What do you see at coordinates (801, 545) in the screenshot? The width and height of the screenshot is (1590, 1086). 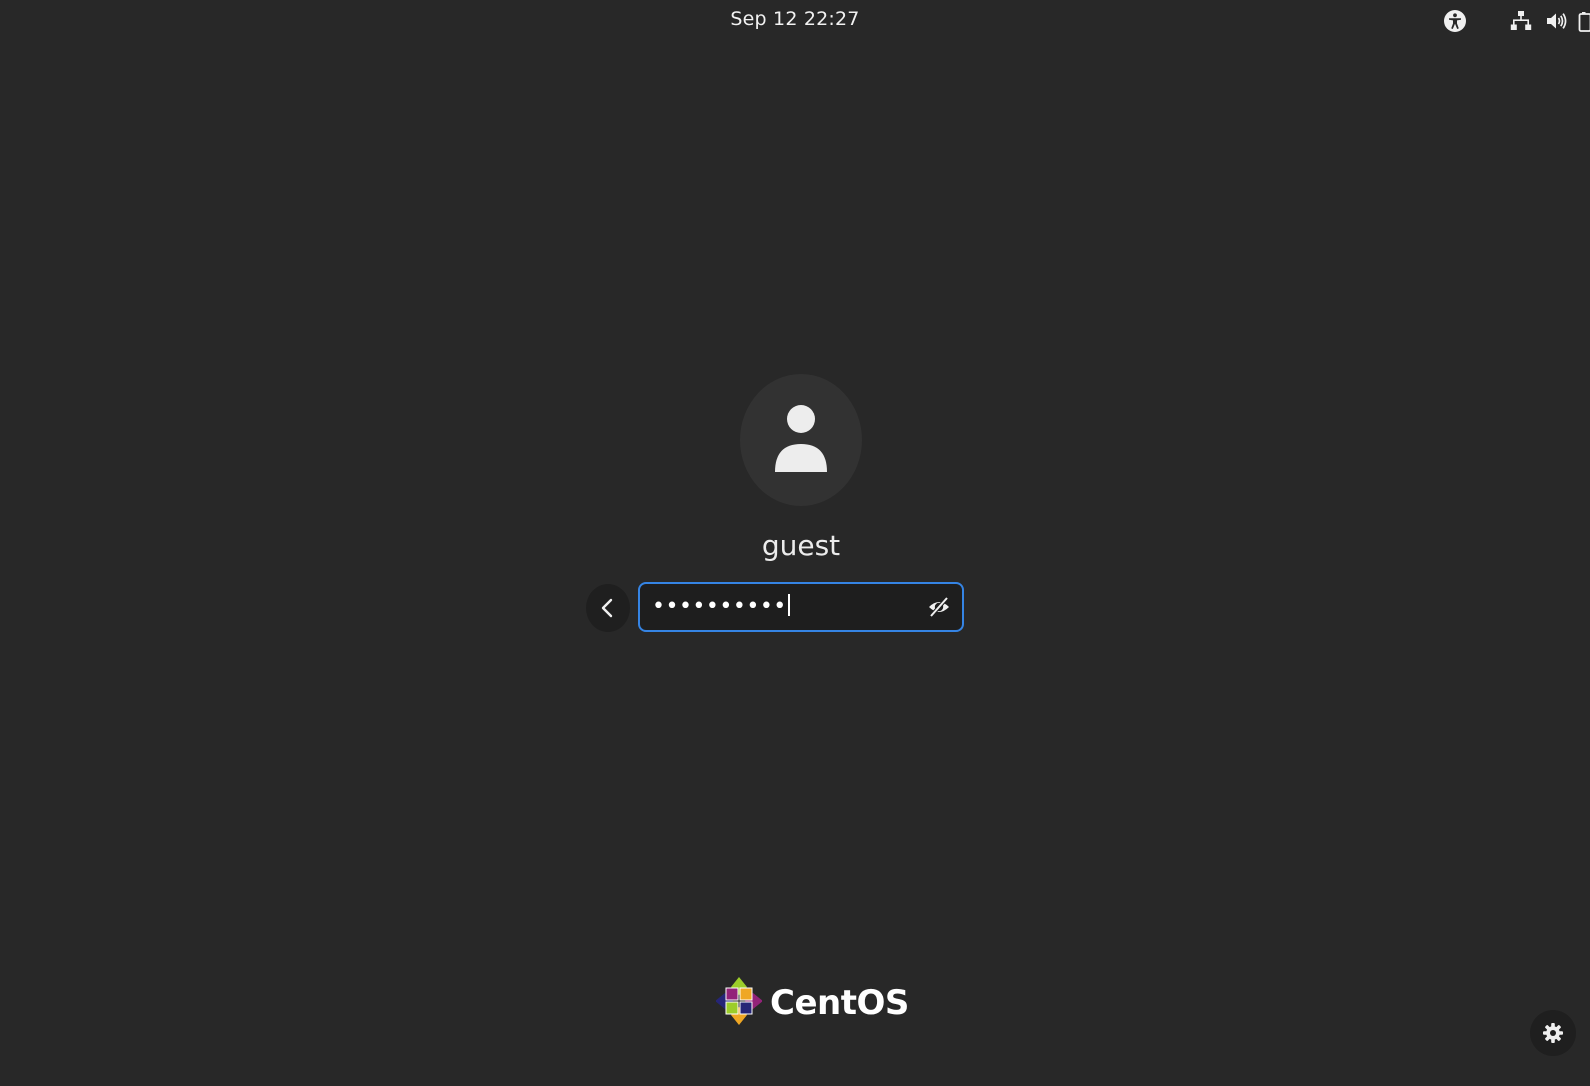 I see `username-label: guest` at bounding box center [801, 545].